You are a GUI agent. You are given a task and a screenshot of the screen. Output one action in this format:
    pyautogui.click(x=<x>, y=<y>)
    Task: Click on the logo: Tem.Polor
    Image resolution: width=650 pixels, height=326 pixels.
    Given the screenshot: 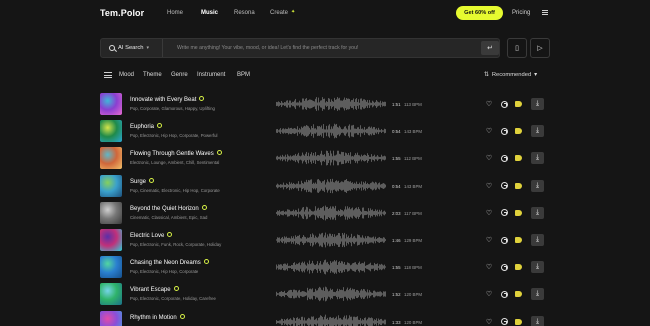 What is the action you would take?
    pyautogui.click(x=122, y=13)
    